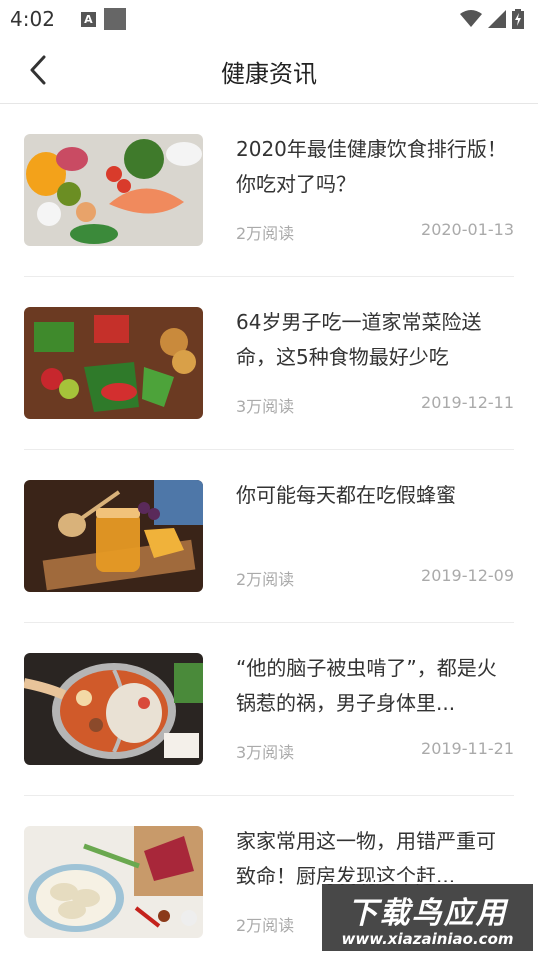  What do you see at coordinates (113, 363) in the screenshot?
I see `vegetables-on-wood-image` at bounding box center [113, 363].